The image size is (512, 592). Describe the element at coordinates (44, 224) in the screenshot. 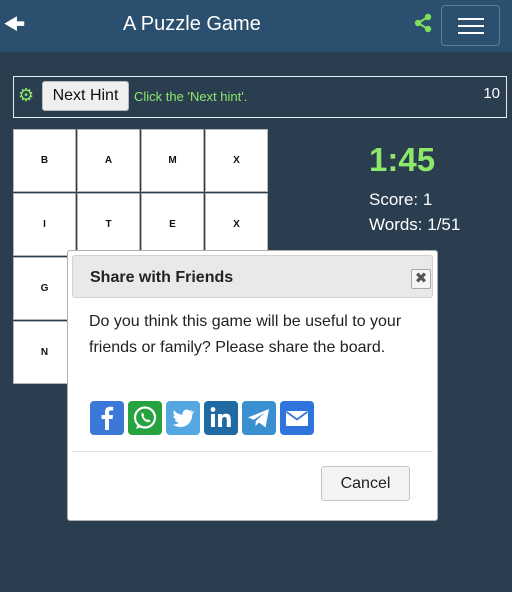

I see `grid-cell: I` at that location.